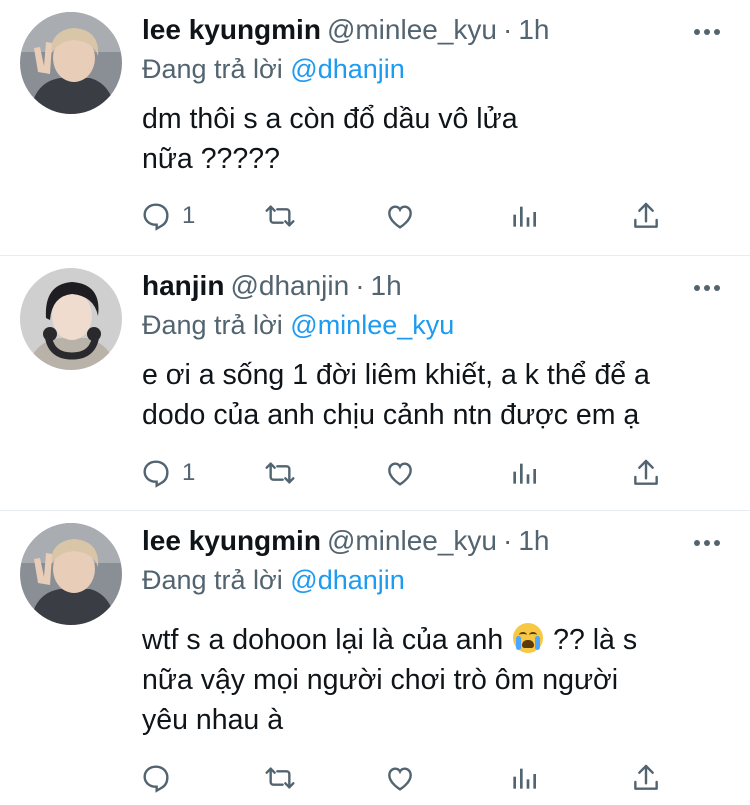  Describe the element at coordinates (183, 285) in the screenshot. I see `display-name: hanjin` at that location.